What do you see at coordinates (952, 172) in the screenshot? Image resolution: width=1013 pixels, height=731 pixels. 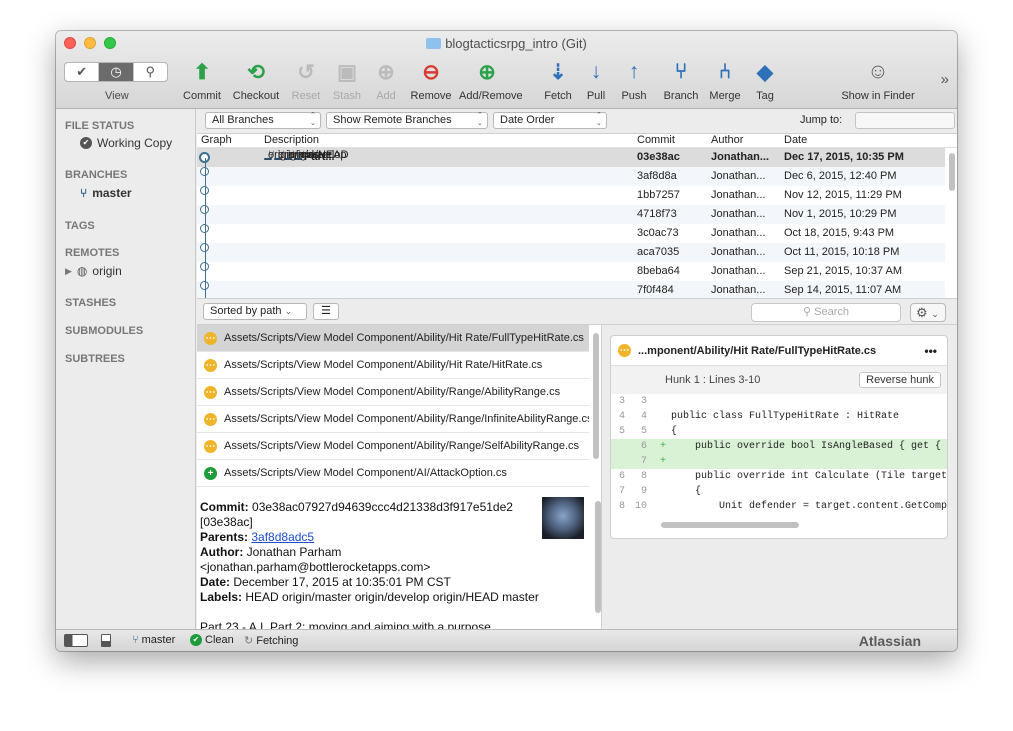 I see `commit-list-scrollbar` at bounding box center [952, 172].